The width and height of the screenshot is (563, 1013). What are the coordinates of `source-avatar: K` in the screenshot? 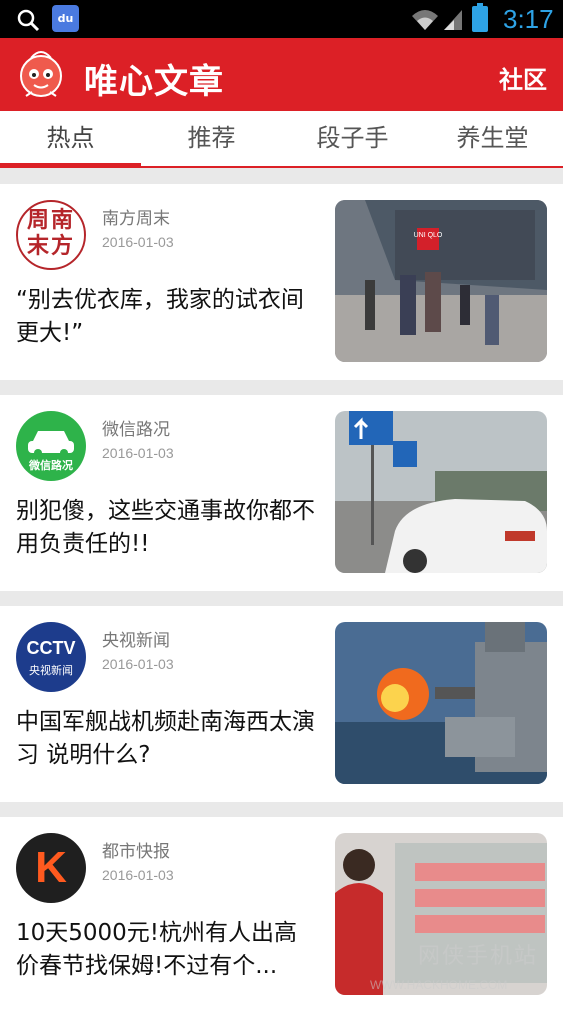 It's located at (51, 868).